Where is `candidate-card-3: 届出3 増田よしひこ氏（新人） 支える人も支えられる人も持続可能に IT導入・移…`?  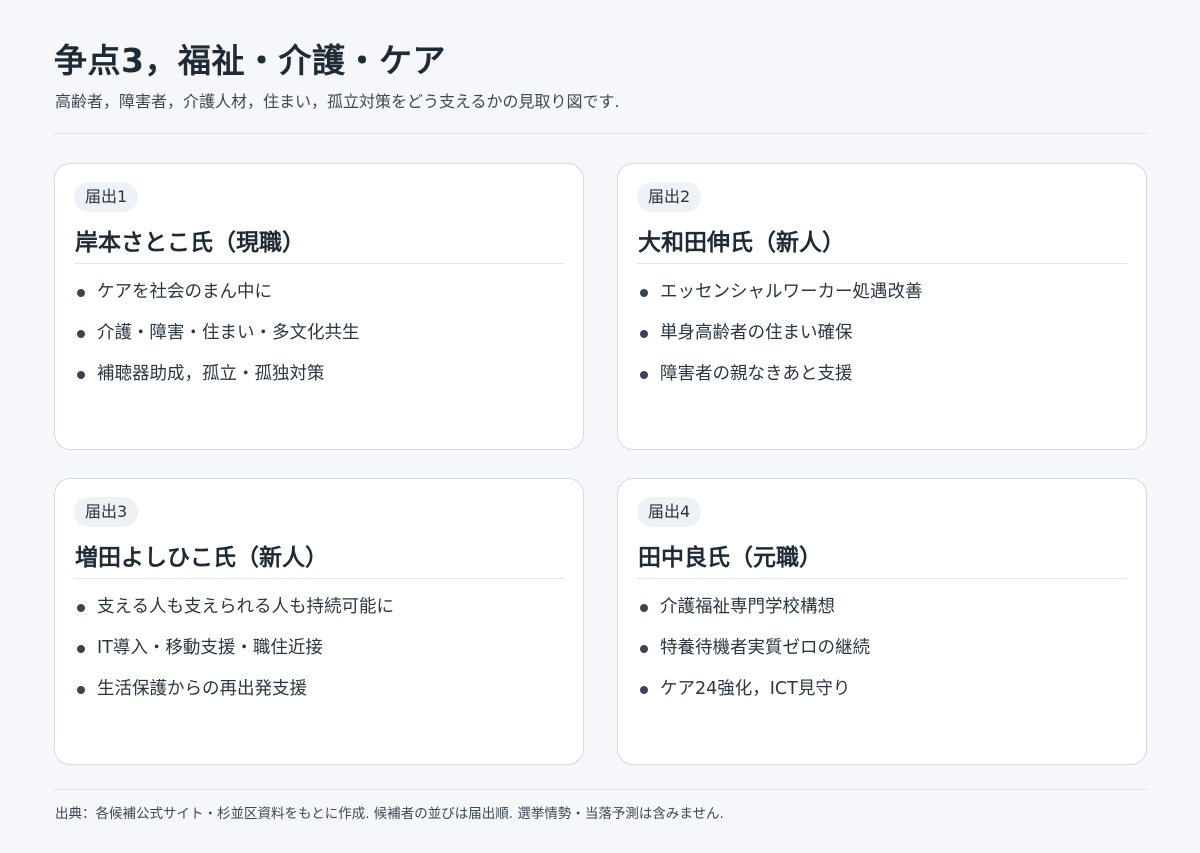 candidate-card-3: 届出3 増田よしひこ氏（新人） 支える人も支えられる人も持続可能に IT導入・移… is located at coordinates (319, 621).